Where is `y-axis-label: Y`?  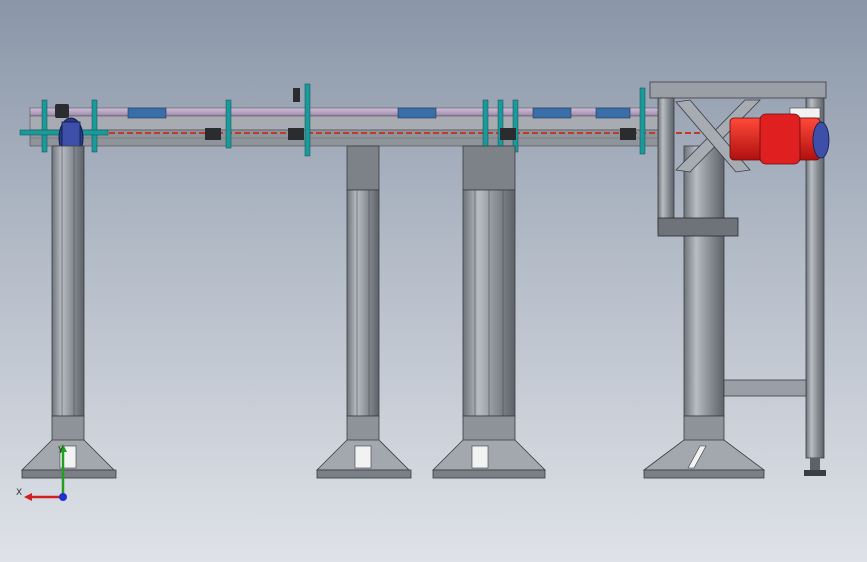
y-axis-label: Y is located at coordinates (60, 451).